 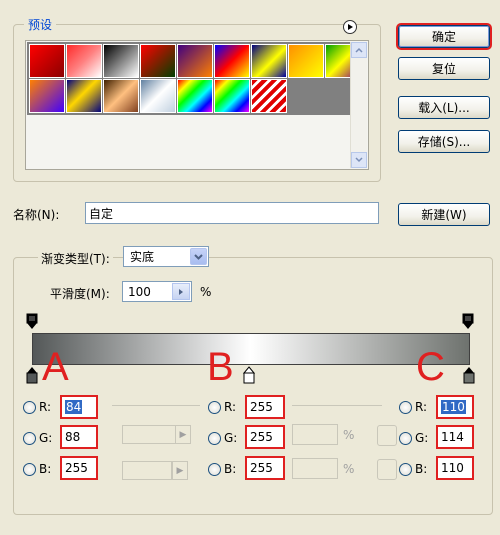 I want to click on input-b-c: 110, so click(x=455, y=468).